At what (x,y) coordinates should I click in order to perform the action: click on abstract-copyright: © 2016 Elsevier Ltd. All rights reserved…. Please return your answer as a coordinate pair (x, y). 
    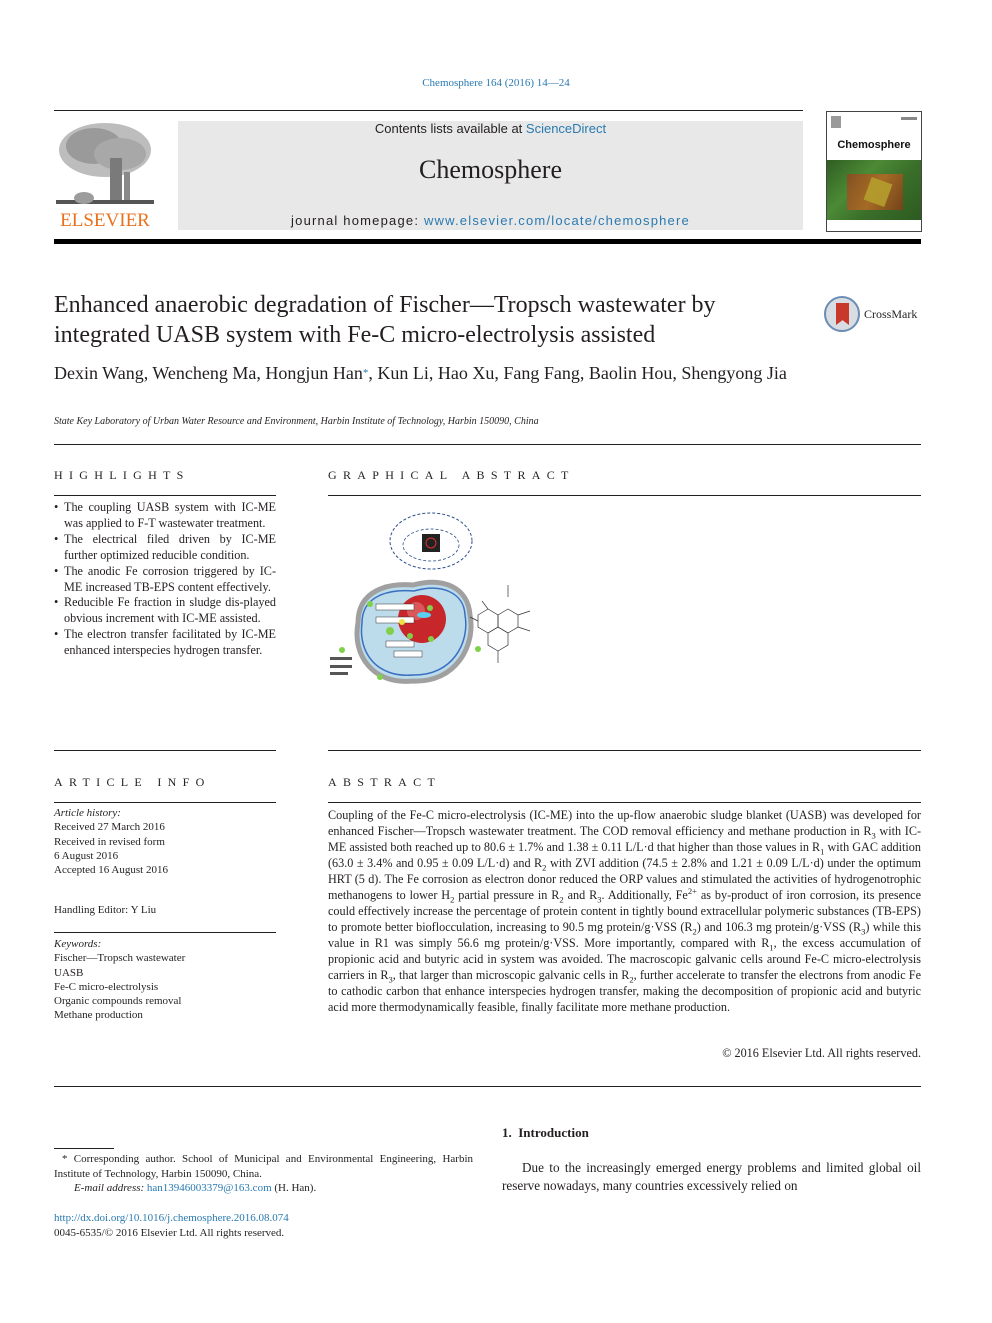
    Looking at the image, I should click on (821, 1053).